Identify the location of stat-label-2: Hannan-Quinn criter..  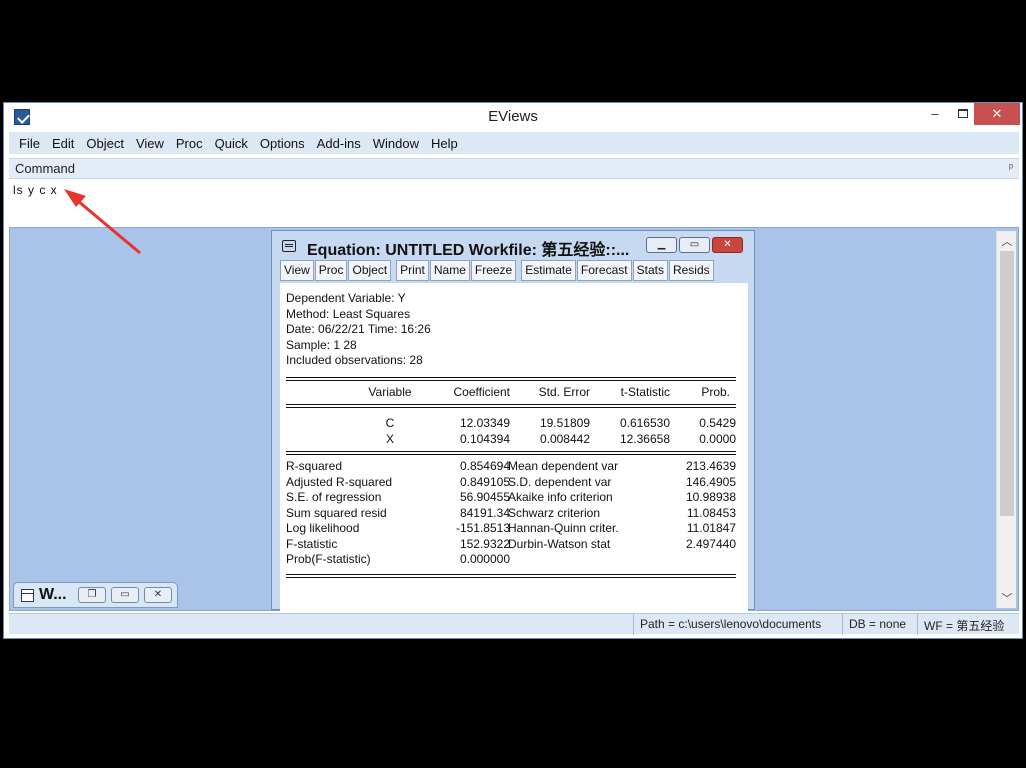
(563, 528).